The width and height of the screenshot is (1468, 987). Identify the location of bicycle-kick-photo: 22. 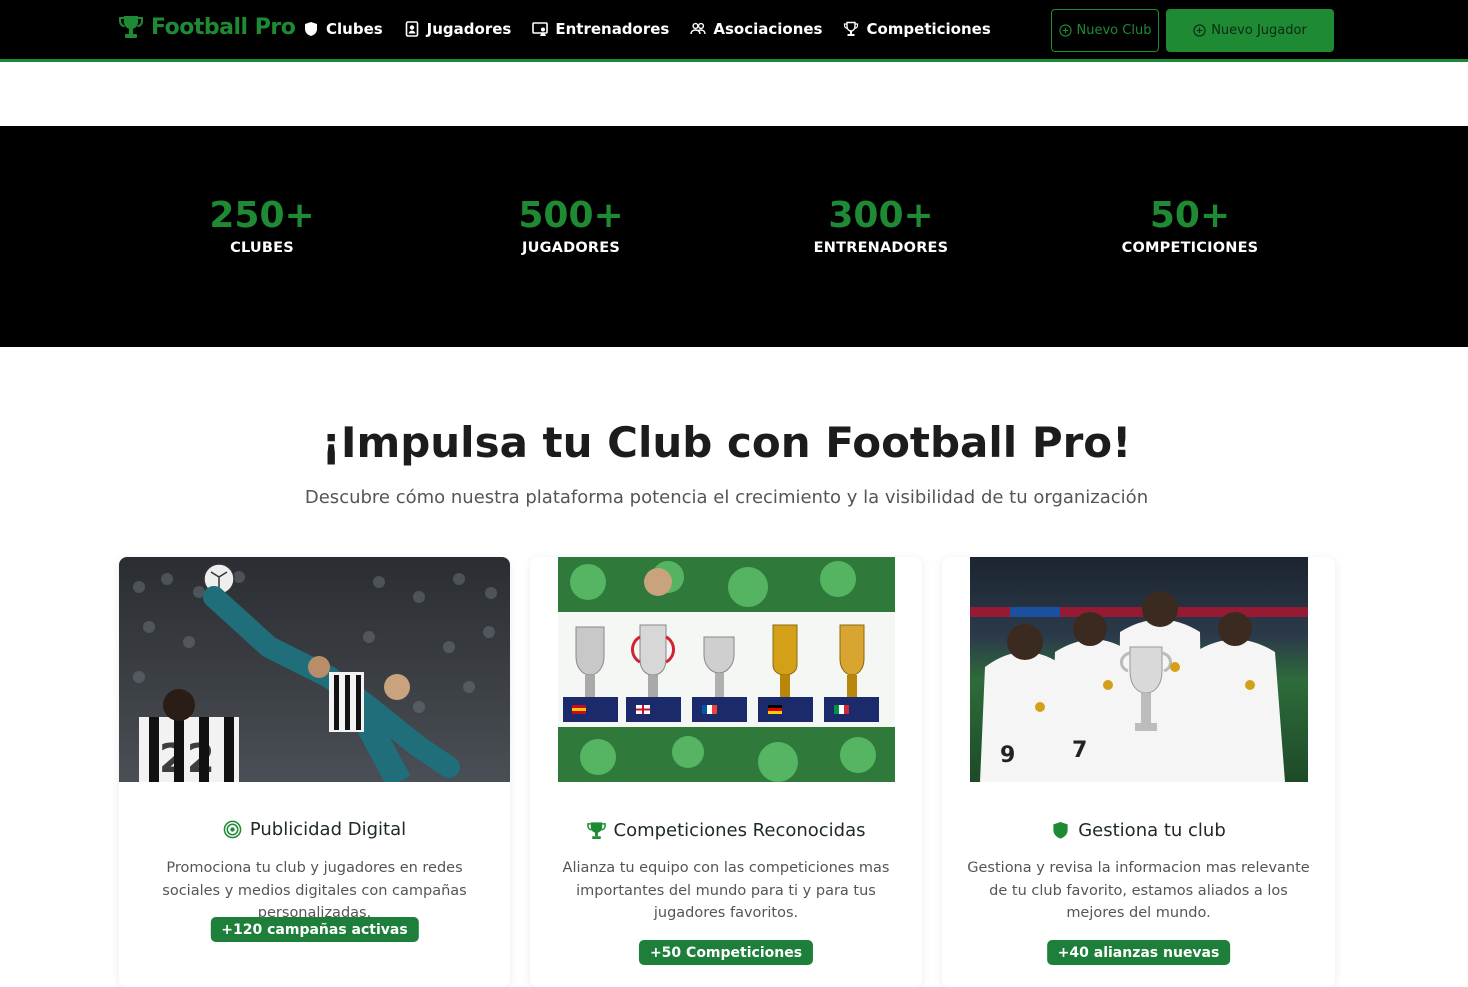
(314, 669).